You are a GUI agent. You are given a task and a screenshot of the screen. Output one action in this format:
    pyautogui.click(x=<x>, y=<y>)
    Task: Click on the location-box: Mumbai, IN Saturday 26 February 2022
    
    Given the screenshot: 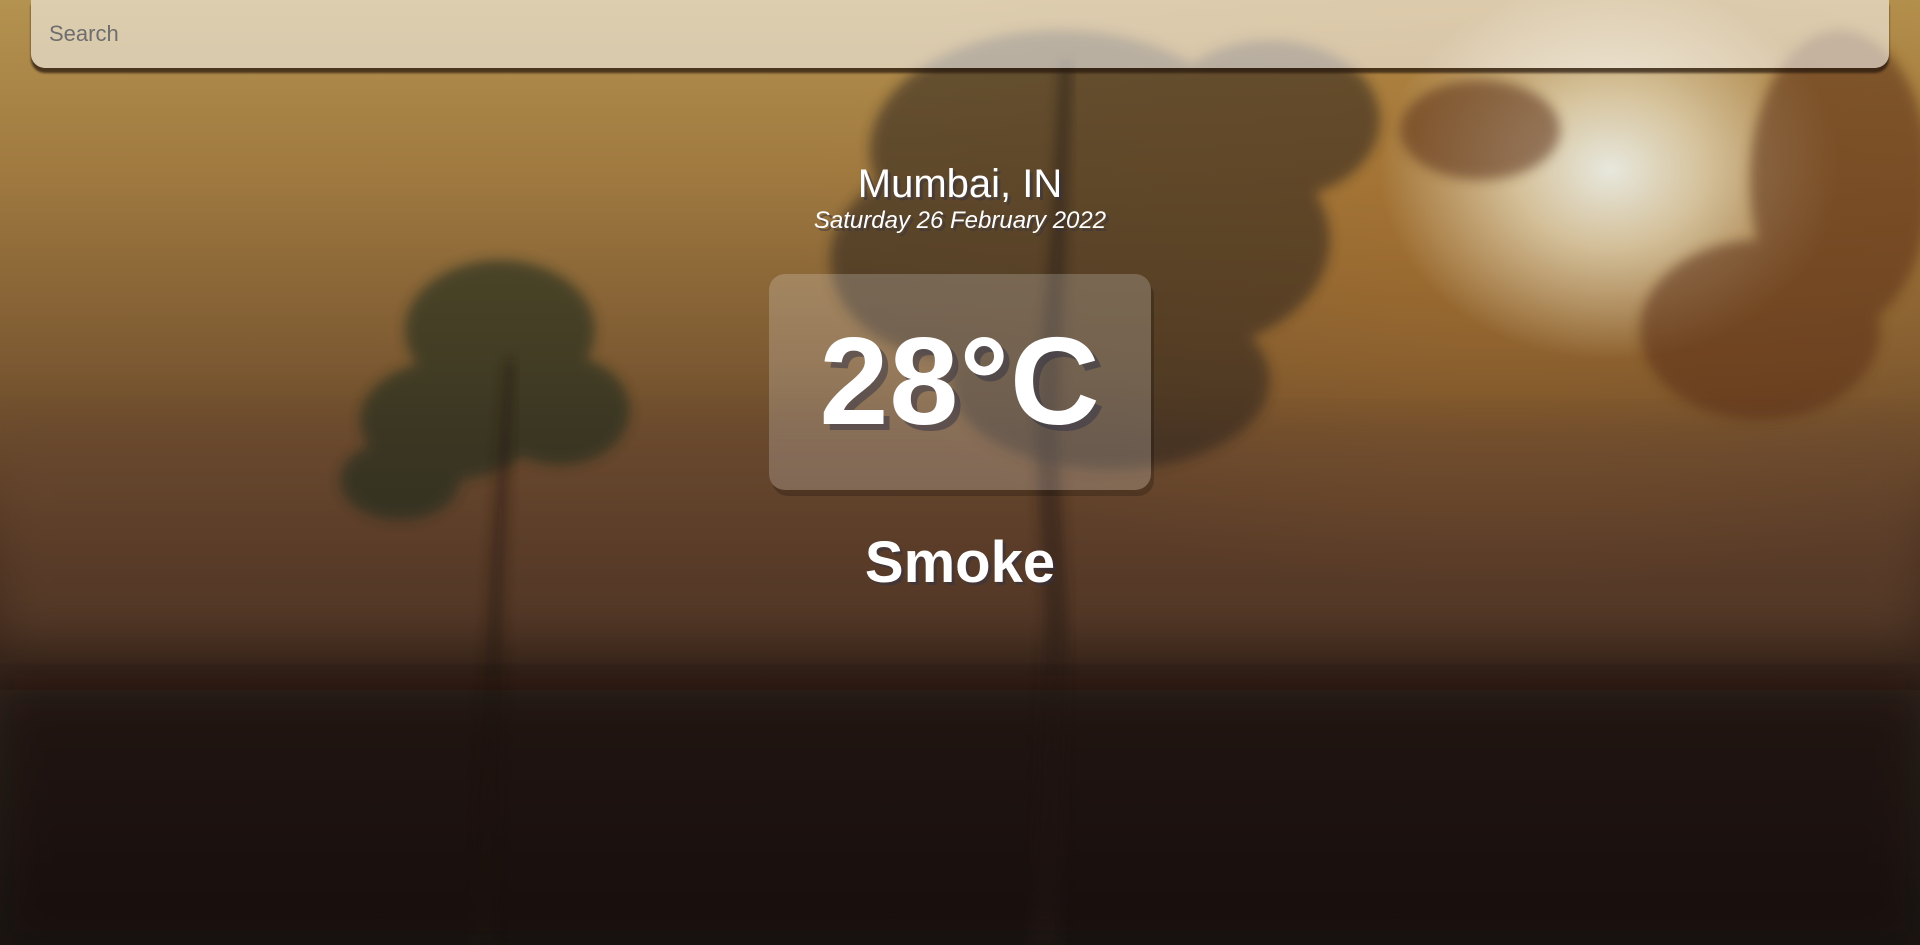 What is the action you would take?
    pyautogui.click(x=960, y=198)
    